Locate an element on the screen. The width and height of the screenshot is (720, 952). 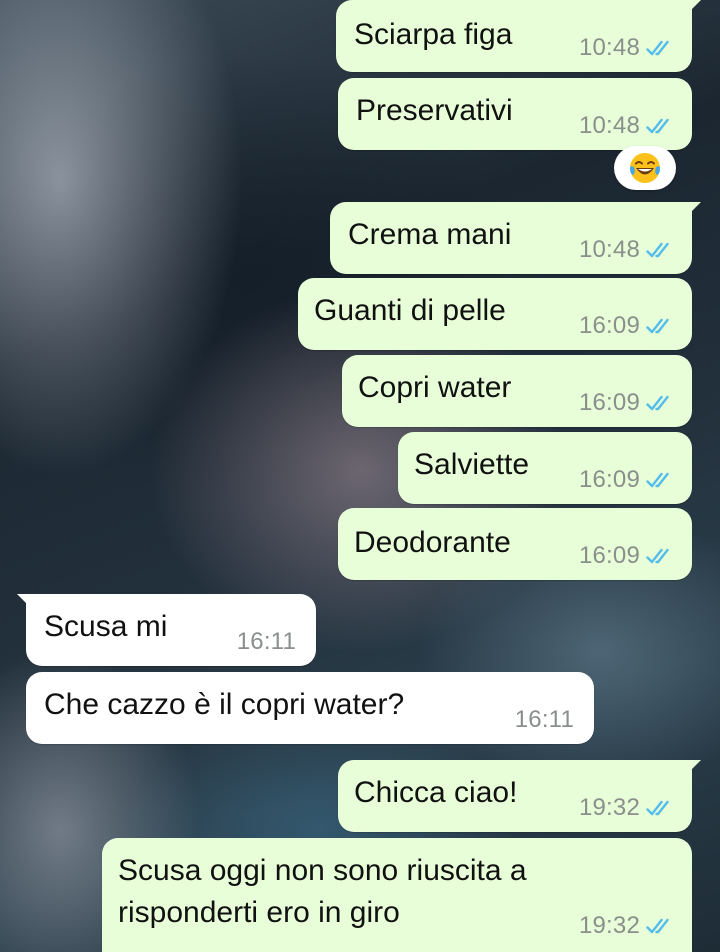
message-text: Che cazzo è il copri water? is located at coordinates (224, 704).